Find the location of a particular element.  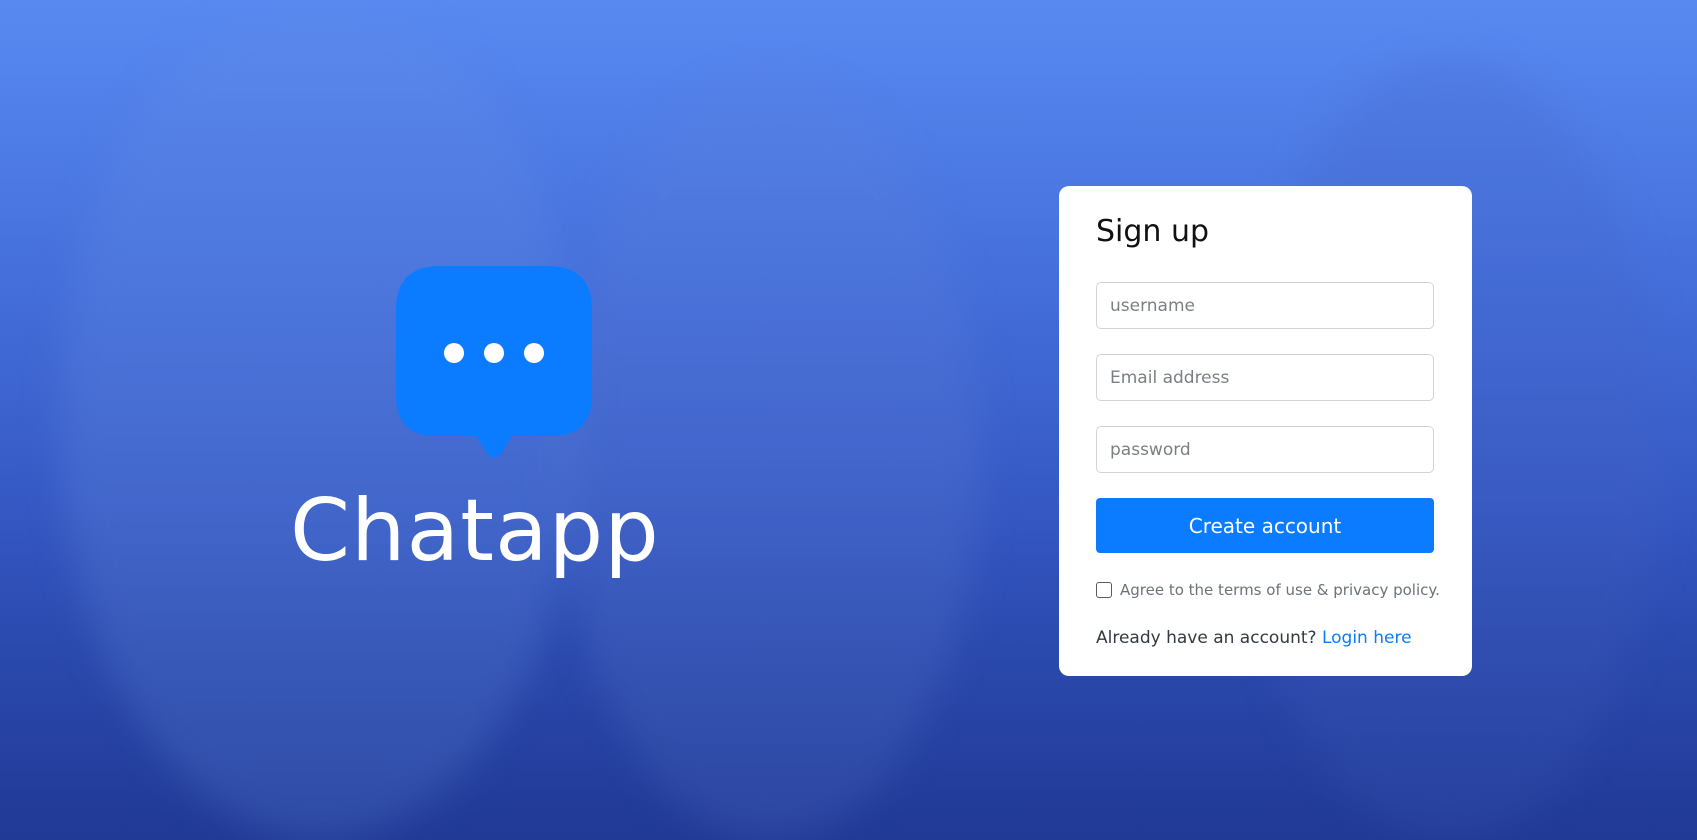

chat-bubble-dots-icon is located at coordinates (494, 362).